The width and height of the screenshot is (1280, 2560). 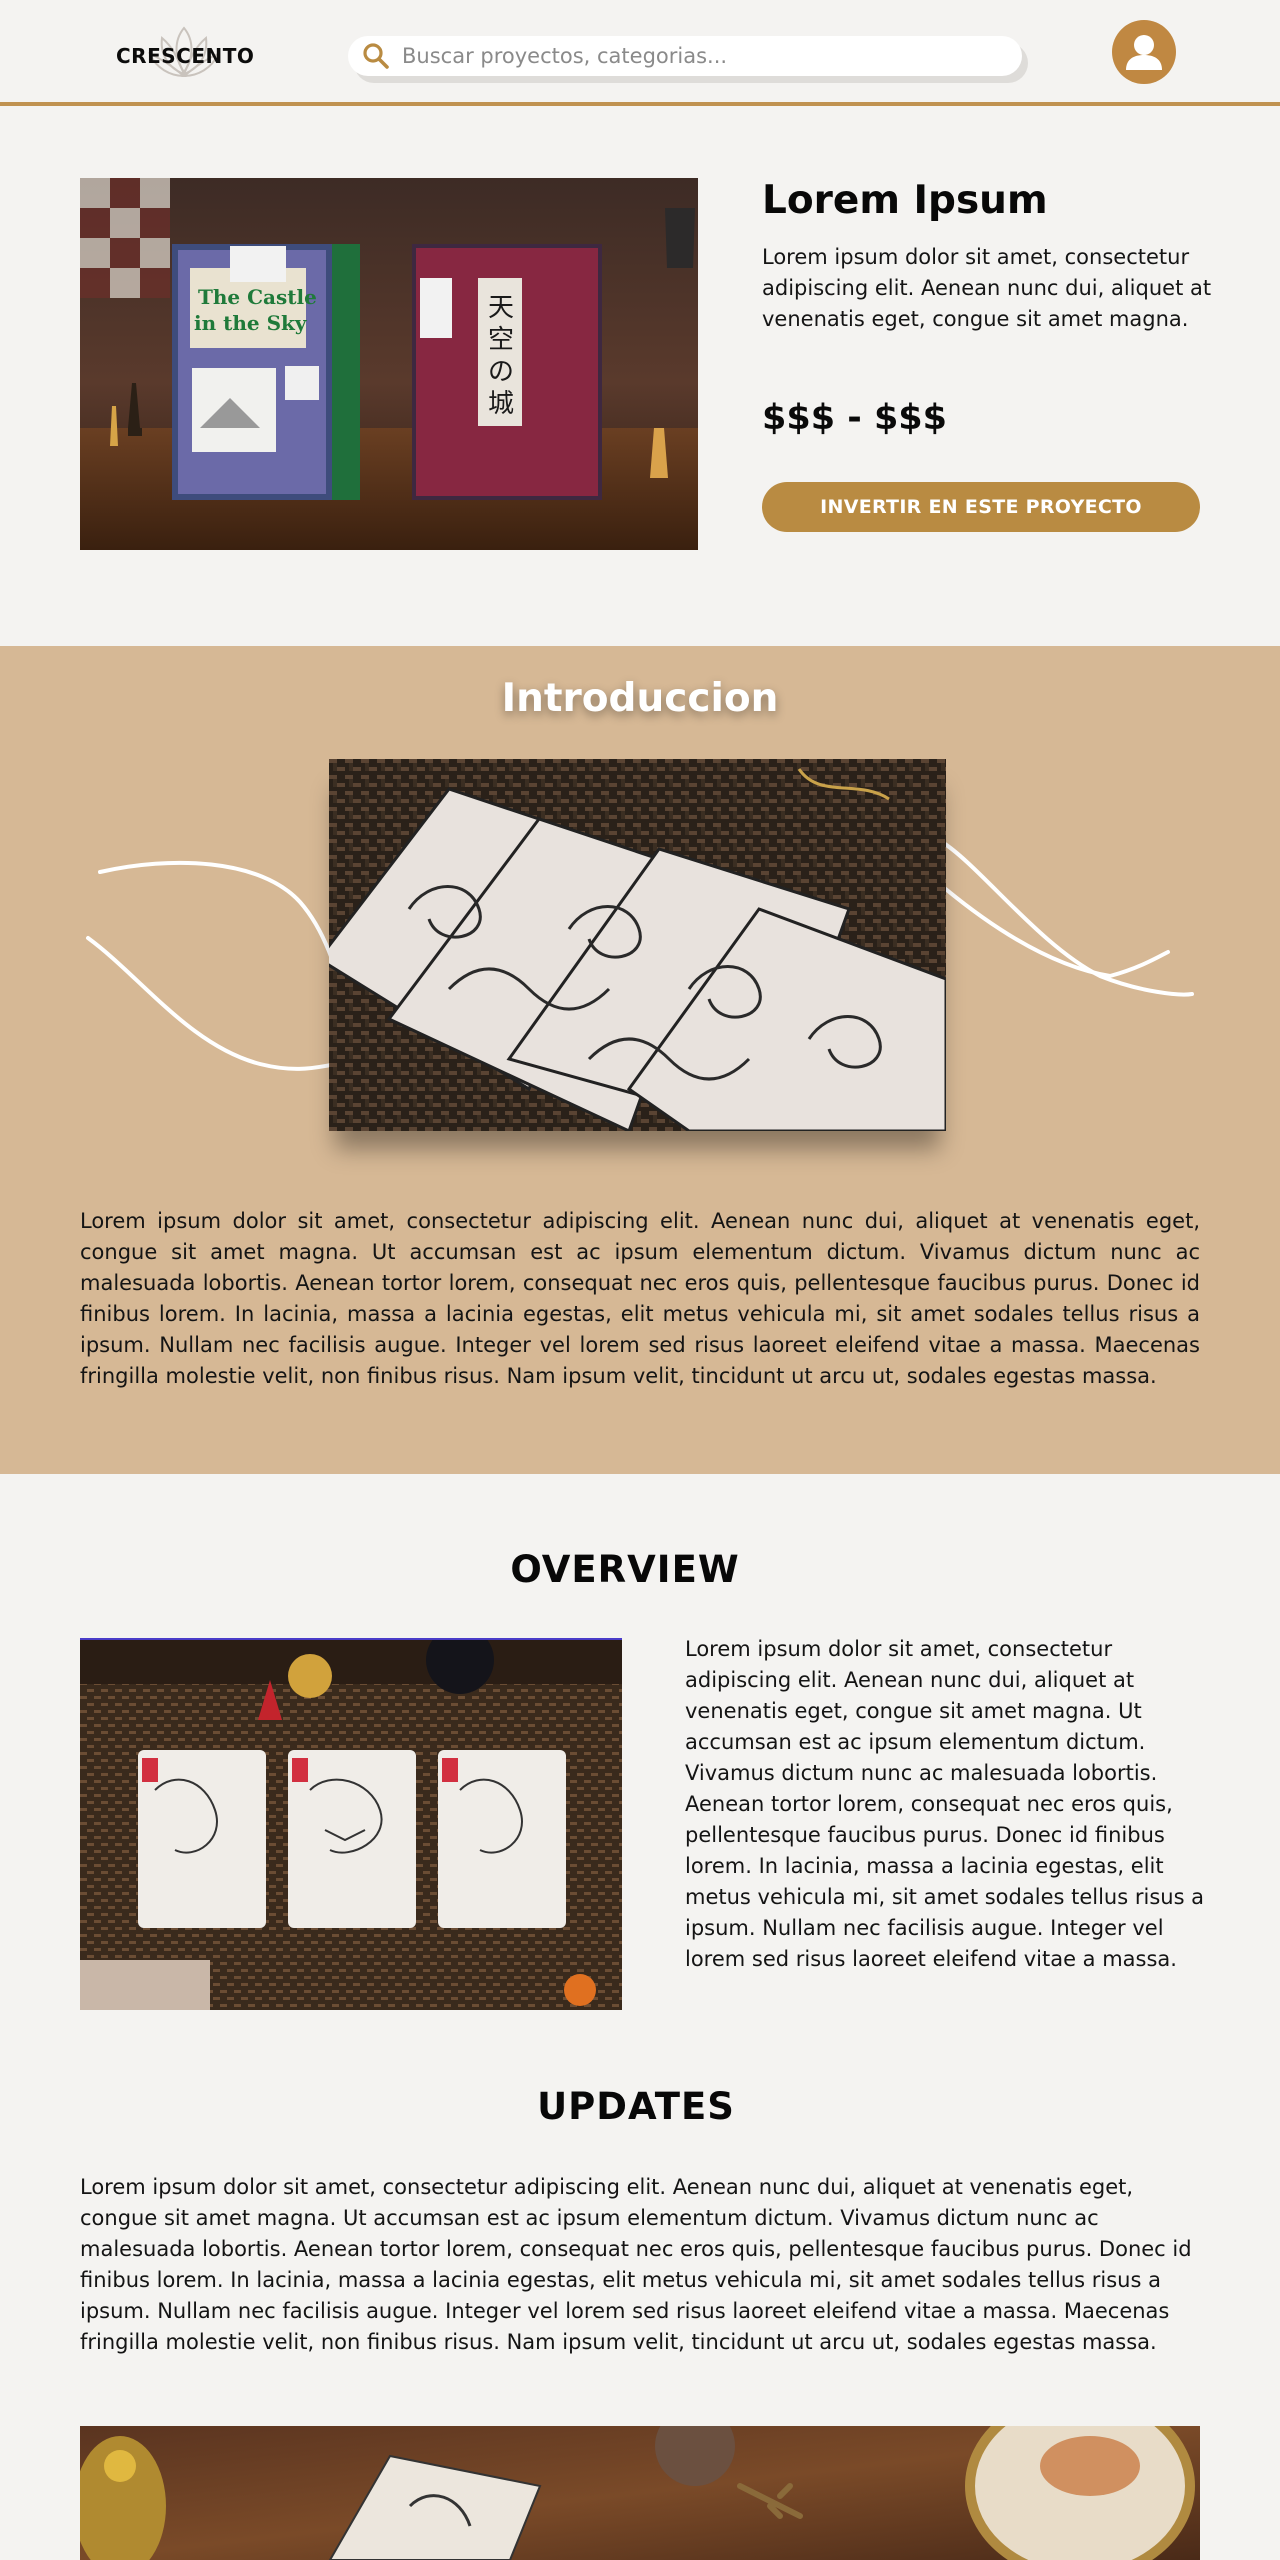 What do you see at coordinates (636, 2106) in the screenshot?
I see `updates-title: UPDATES` at bounding box center [636, 2106].